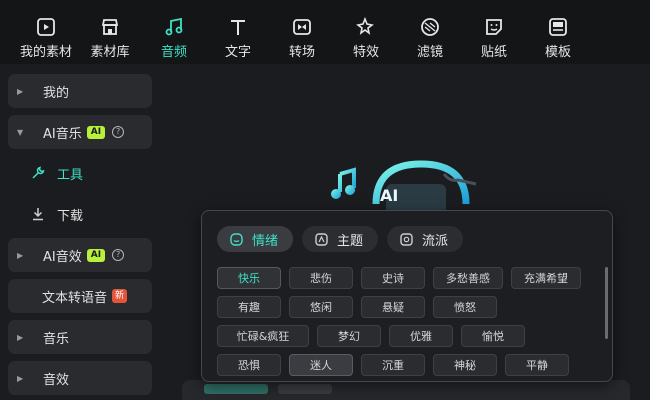 This screenshot has width=650, height=400. I want to click on sidebar-item-ai-music: ▼ AI音乐 AI ?, so click(80, 132).